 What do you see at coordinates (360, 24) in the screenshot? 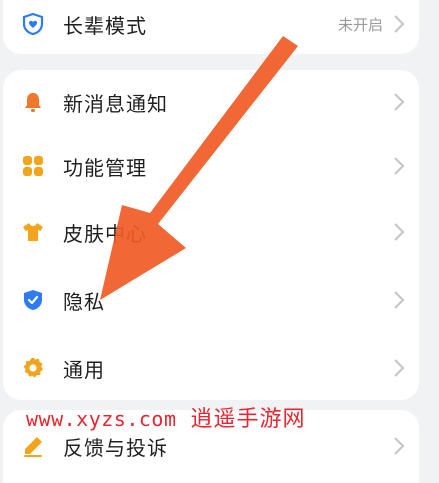
I see `elder-mode-status: 未开启` at bounding box center [360, 24].